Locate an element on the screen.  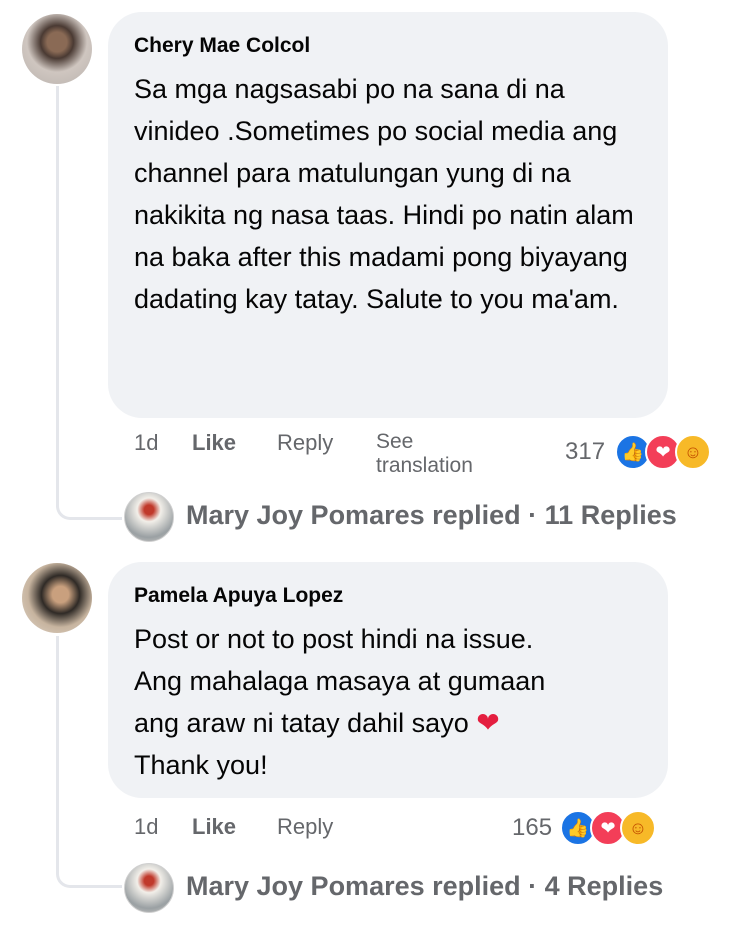
see-translation-button: See translation is located at coordinates (446, 454).